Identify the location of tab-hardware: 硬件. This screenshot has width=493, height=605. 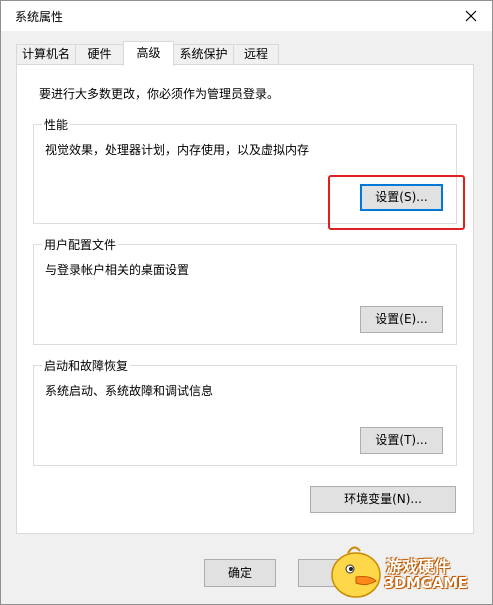
(99, 54).